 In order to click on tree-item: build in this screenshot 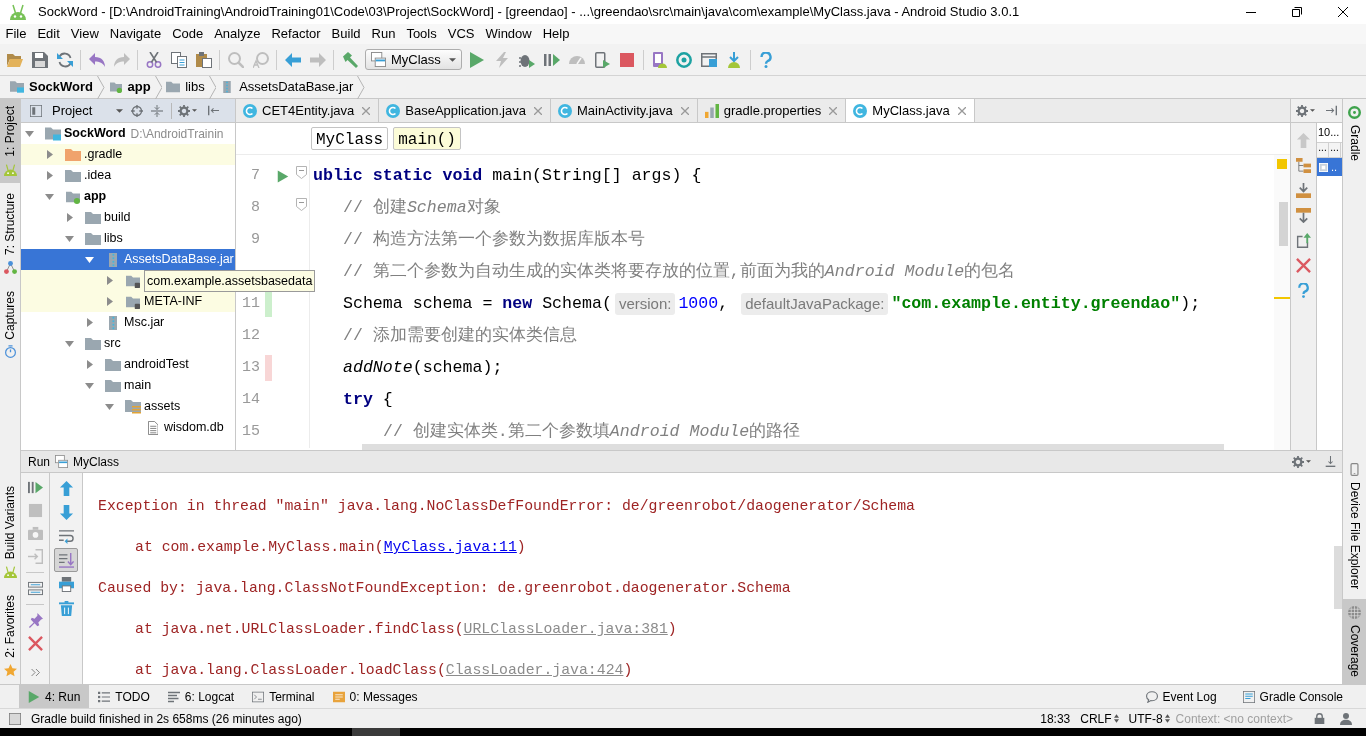, I will do `click(128, 217)`.